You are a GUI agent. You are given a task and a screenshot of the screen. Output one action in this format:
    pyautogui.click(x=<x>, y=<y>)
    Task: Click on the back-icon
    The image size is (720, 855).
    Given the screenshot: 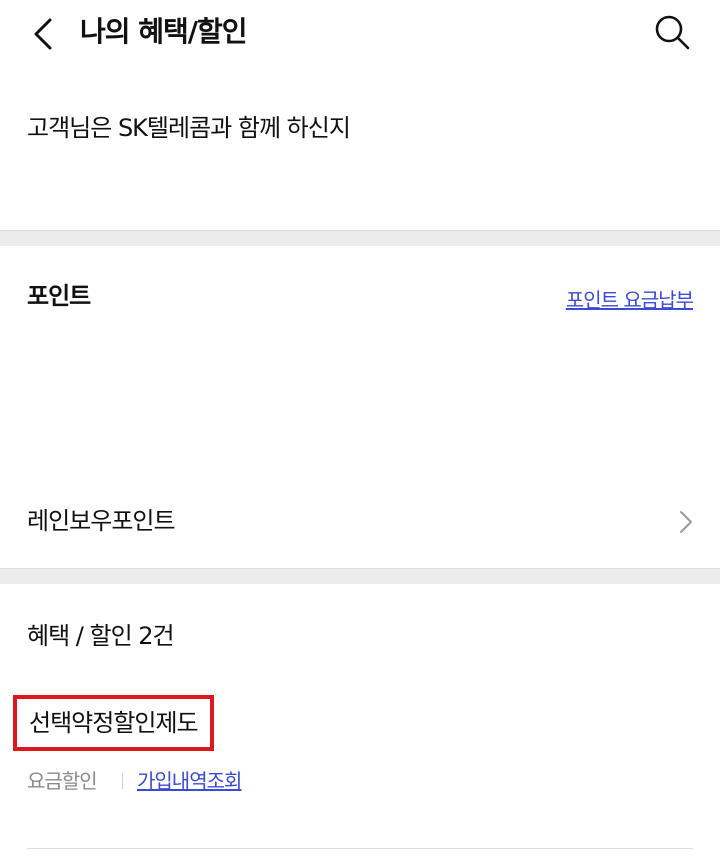 What is the action you would take?
    pyautogui.click(x=44, y=34)
    